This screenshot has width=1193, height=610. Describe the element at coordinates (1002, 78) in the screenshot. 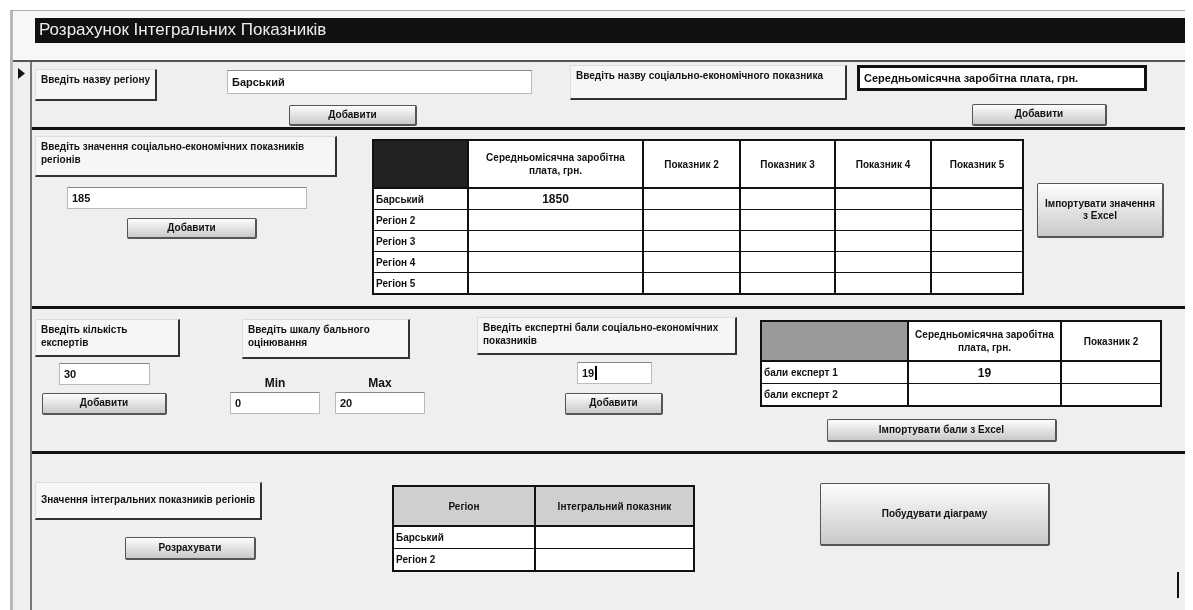

I see `text-field: Середньомісячна заробітна плата, грн.` at that location.